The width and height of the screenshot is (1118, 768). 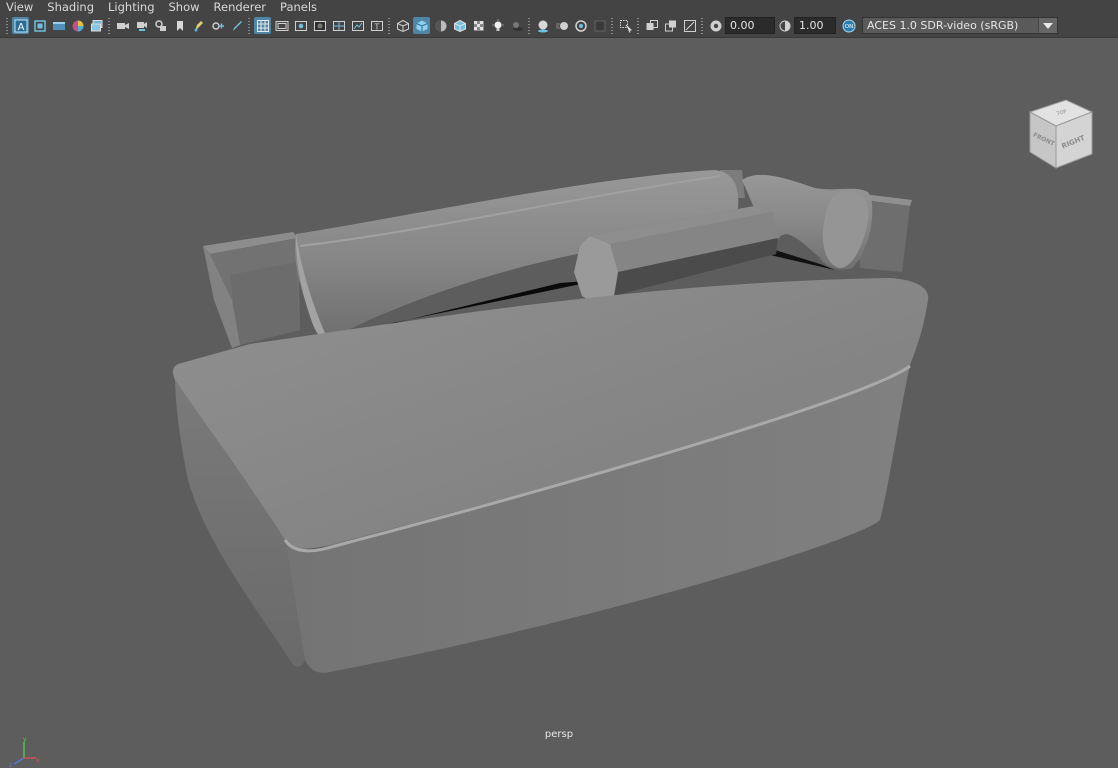 I want to click on image-plane-button, so click(x=77, y=25).